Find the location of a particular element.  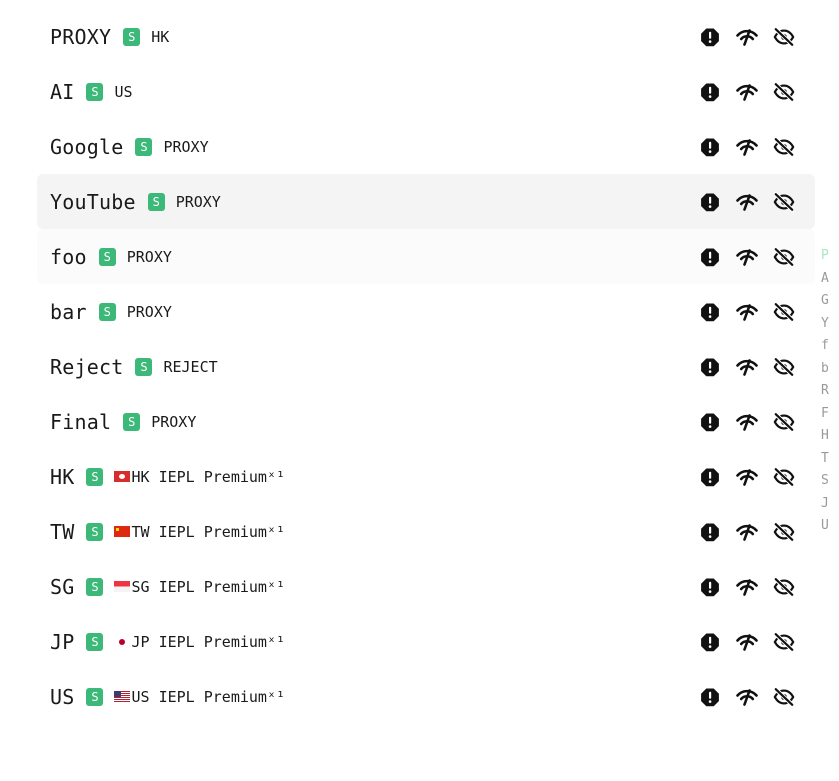

group-name: YouTube is located at coordinates (93, 201).